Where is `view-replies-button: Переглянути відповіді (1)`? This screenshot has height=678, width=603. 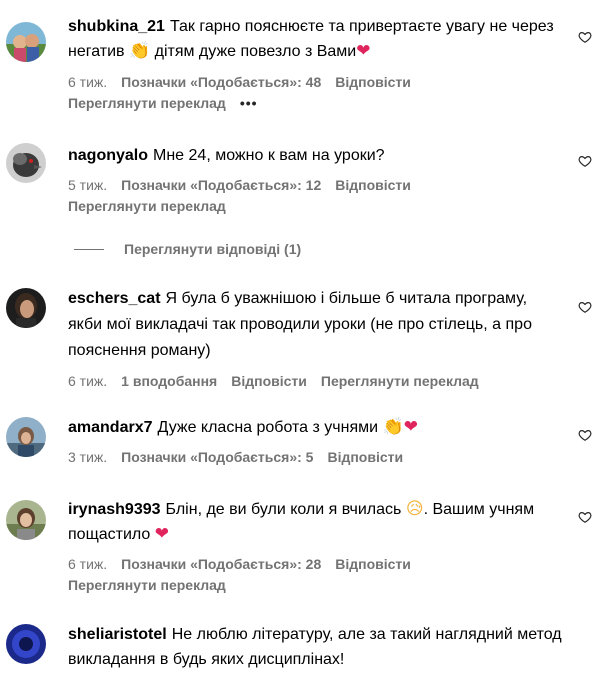
view-replies-button: Переглянути відповіді (1) is located at coordinates (187, 249).